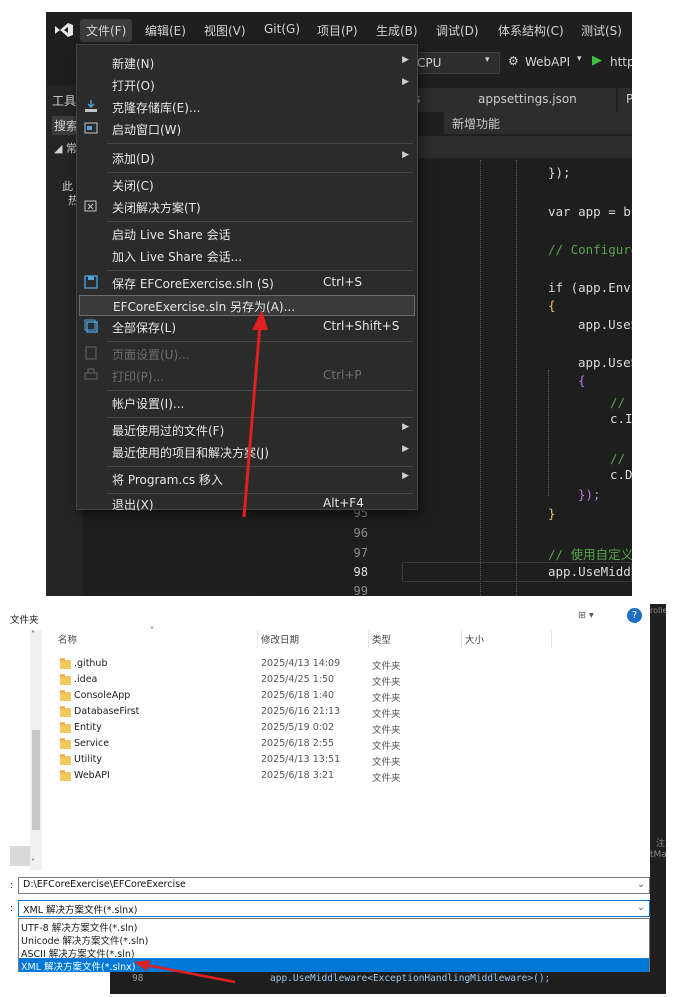  What do you see at coordinates (67, 639) in the screenshot?
I see `column-name: 名称` at bounding box center [67, 639].